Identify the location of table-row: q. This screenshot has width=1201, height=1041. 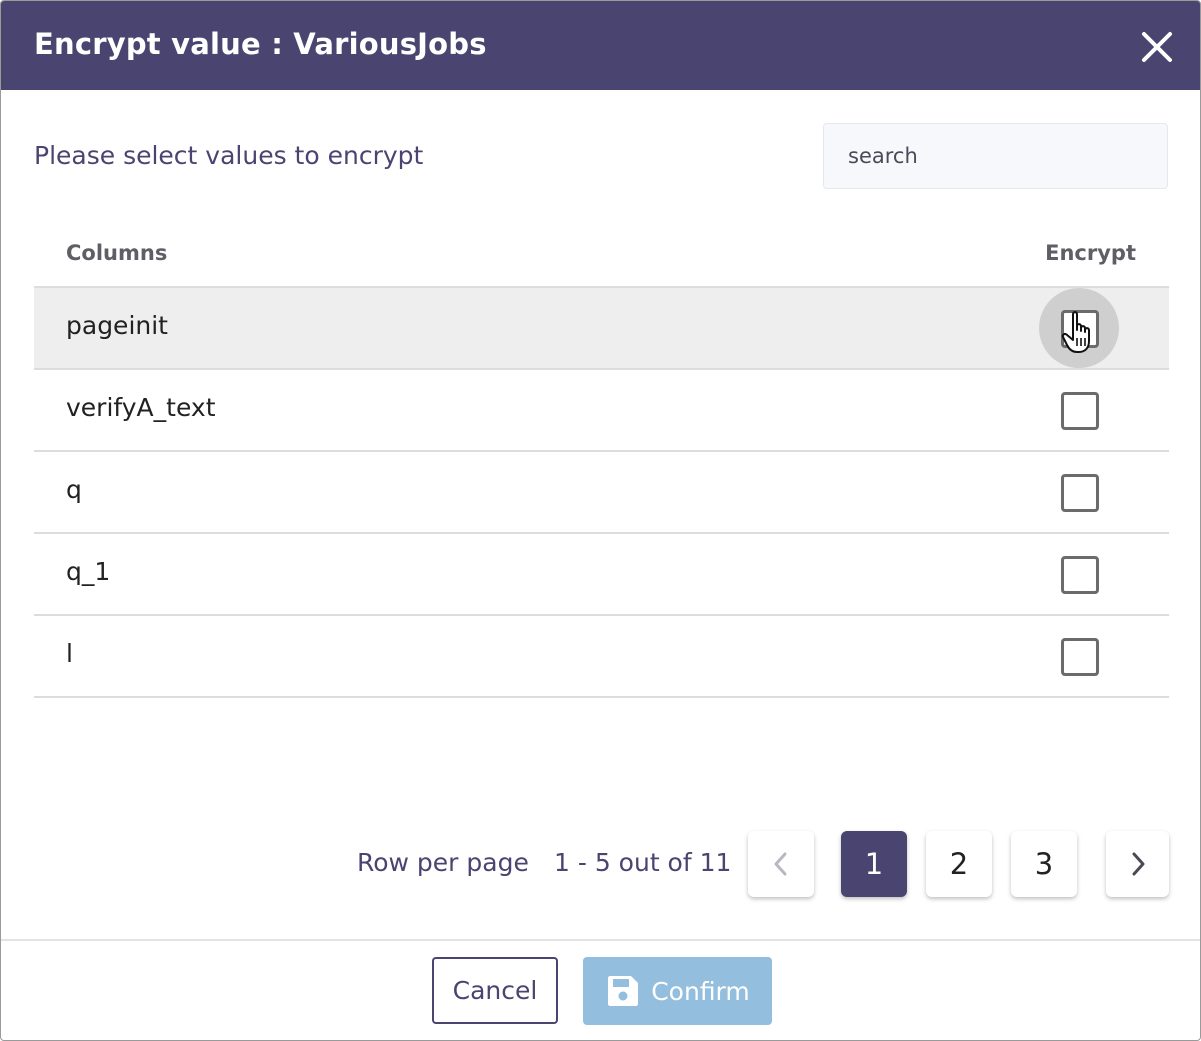
(601, 493).